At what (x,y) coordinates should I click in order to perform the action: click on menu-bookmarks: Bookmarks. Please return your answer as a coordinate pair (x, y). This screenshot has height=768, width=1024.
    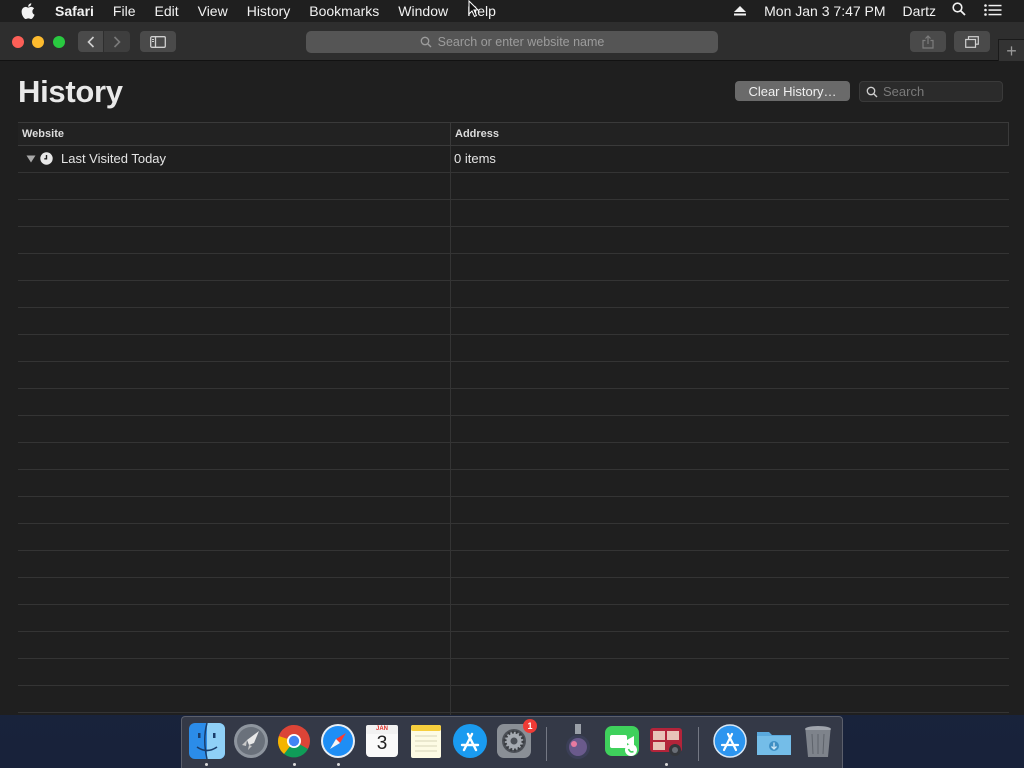
    Looking at the image, I should click on (344, 11).